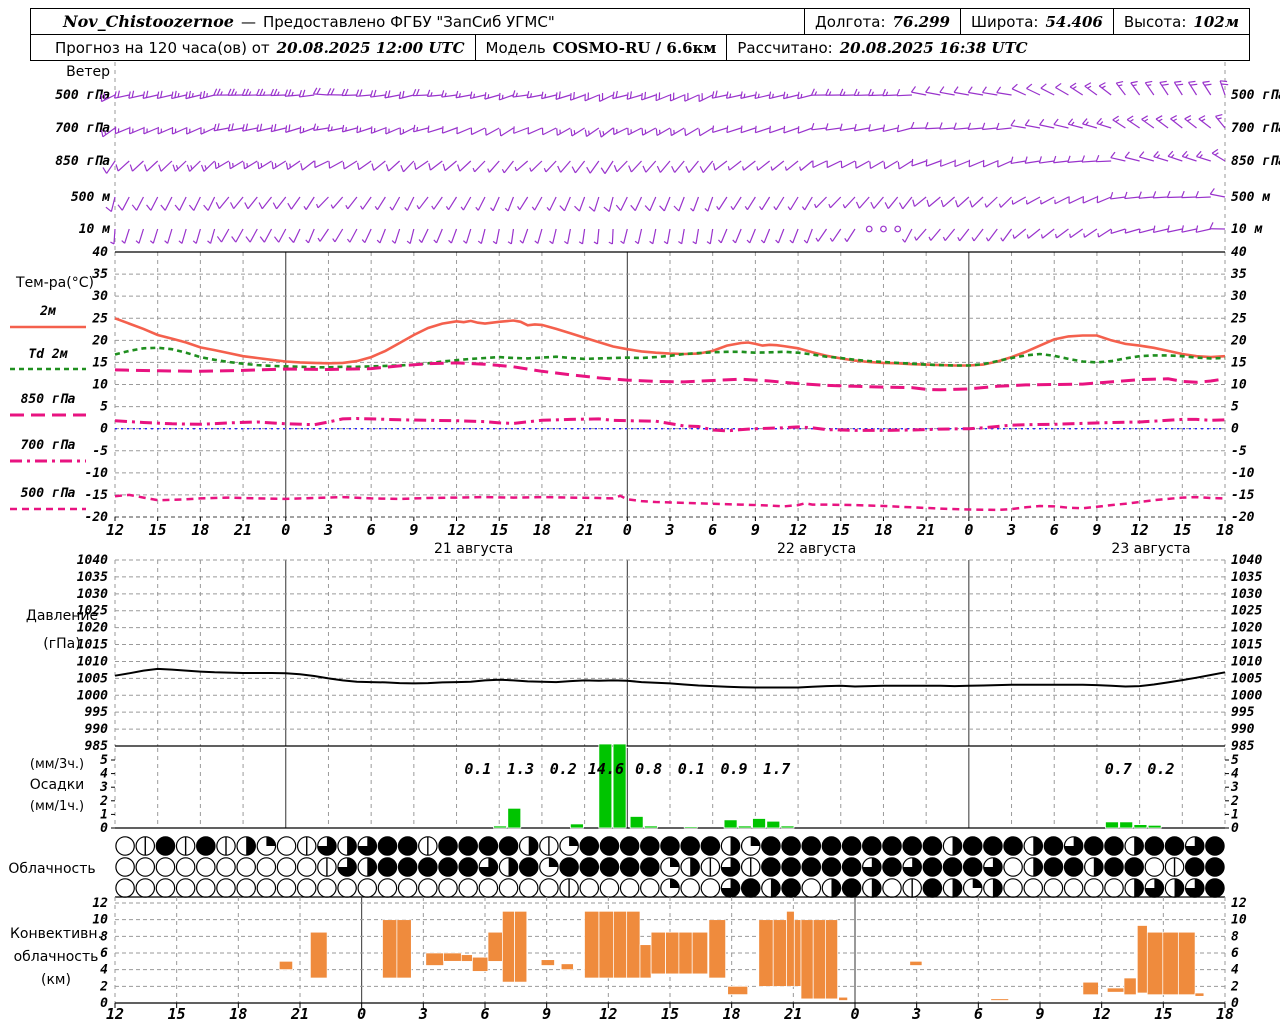 The image size is (1280, 1024). I want to click on precip-value-label: 0.1, so click(477, 769).